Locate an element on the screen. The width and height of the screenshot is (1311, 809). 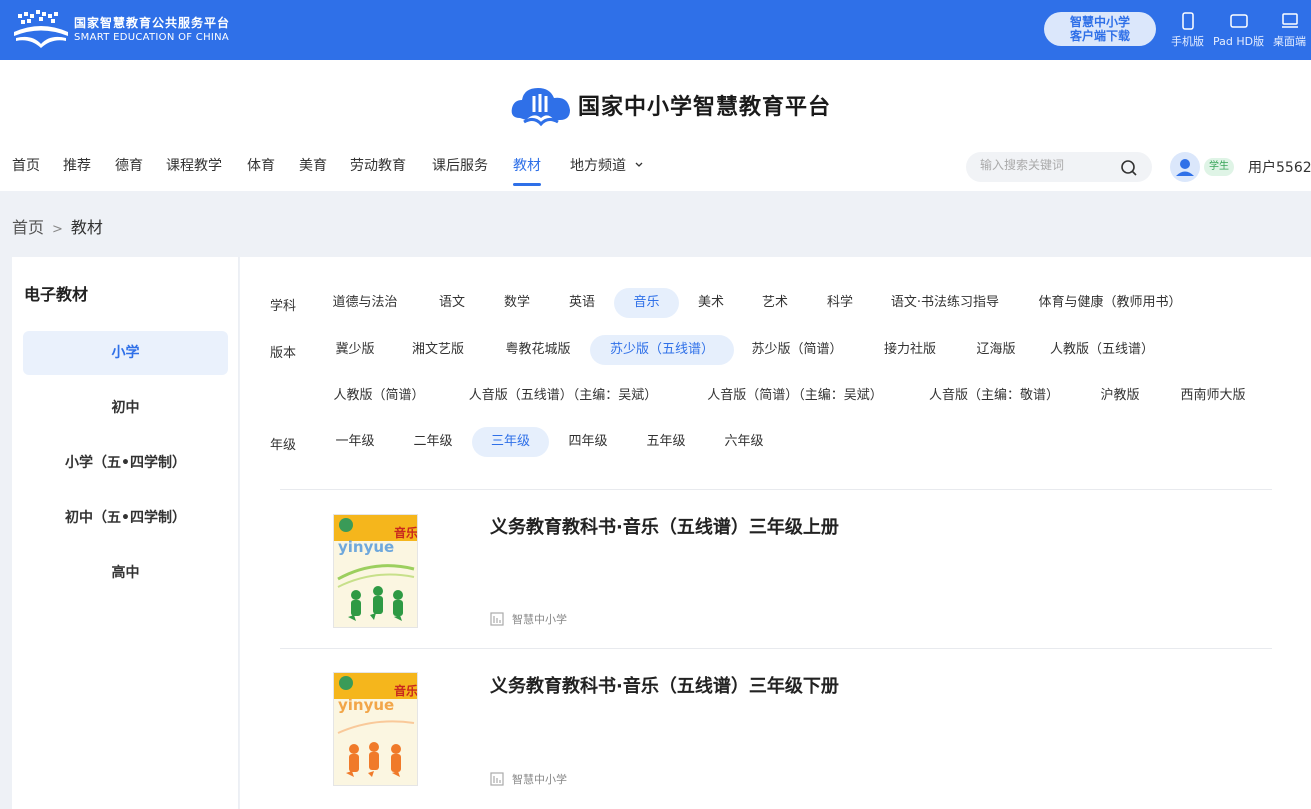
search-box is located at coordinates (1059, 167).